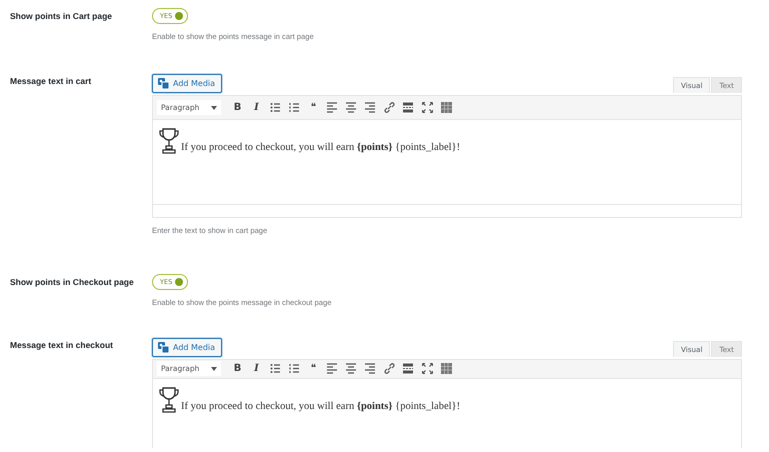  What do you see at coordinates (72, 282) in the screenshot?
I see `setting-label: Show points in Checkout page` at bounding box center [72, 282].